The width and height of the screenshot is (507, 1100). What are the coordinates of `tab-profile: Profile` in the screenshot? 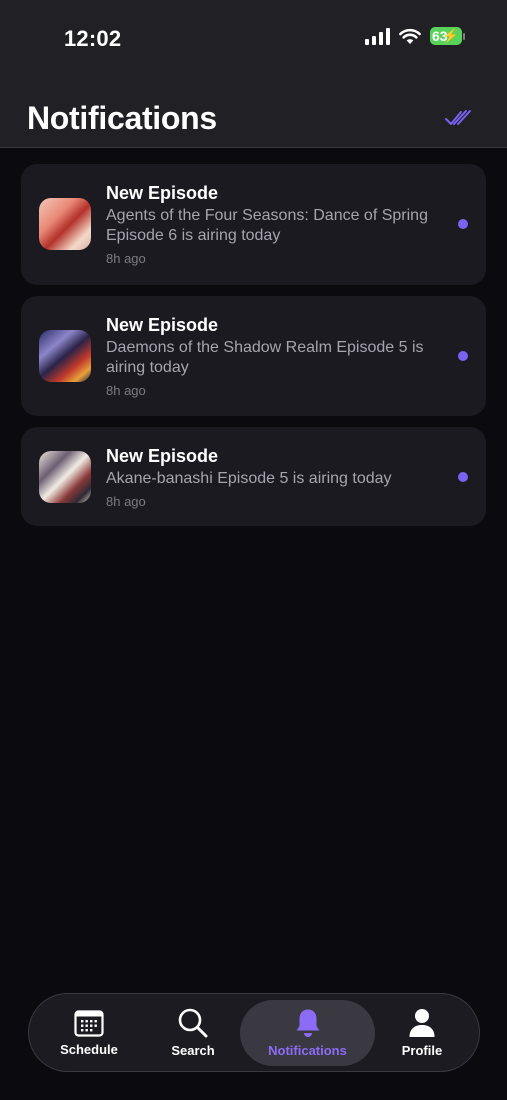 It's located at (422, 1033).